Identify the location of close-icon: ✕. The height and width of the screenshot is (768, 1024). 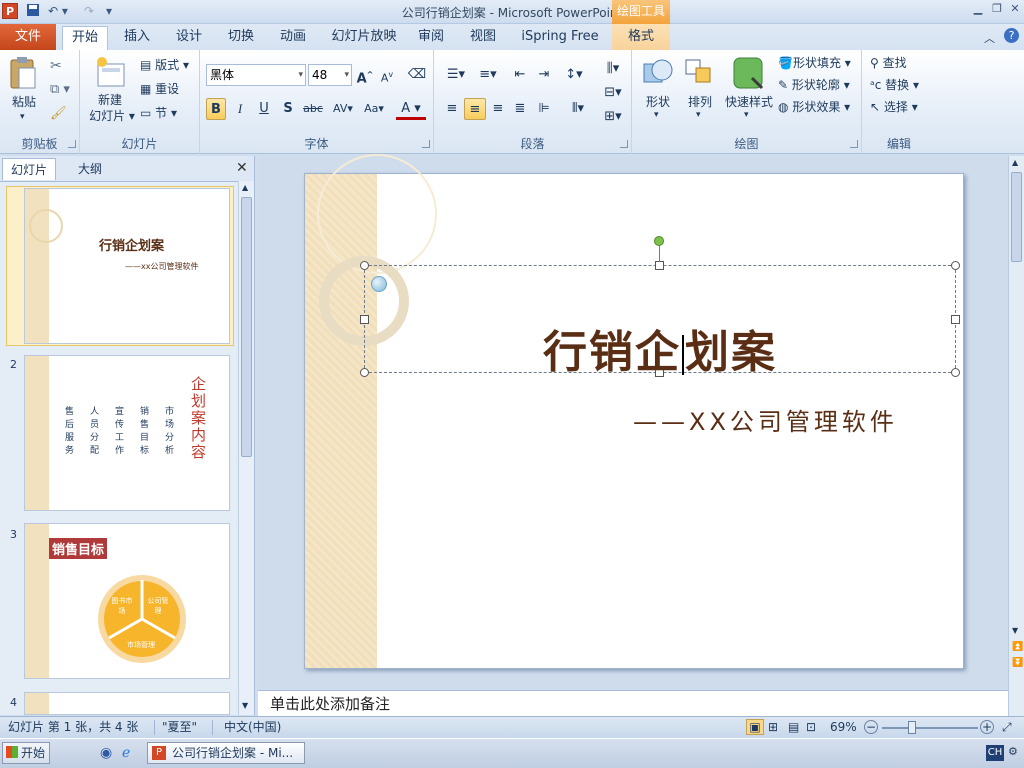
(1015, 9).